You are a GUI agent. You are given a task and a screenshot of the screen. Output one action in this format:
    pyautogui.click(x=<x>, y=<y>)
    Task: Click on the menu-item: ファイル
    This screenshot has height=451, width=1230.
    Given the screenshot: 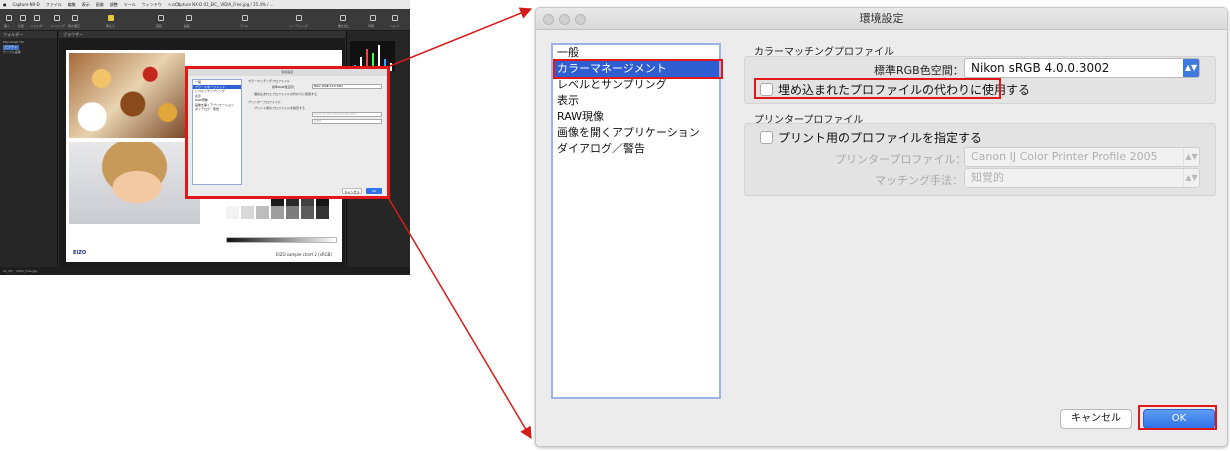 What is the action you would take?
    pyautogui.click(x=54, y=5)
    